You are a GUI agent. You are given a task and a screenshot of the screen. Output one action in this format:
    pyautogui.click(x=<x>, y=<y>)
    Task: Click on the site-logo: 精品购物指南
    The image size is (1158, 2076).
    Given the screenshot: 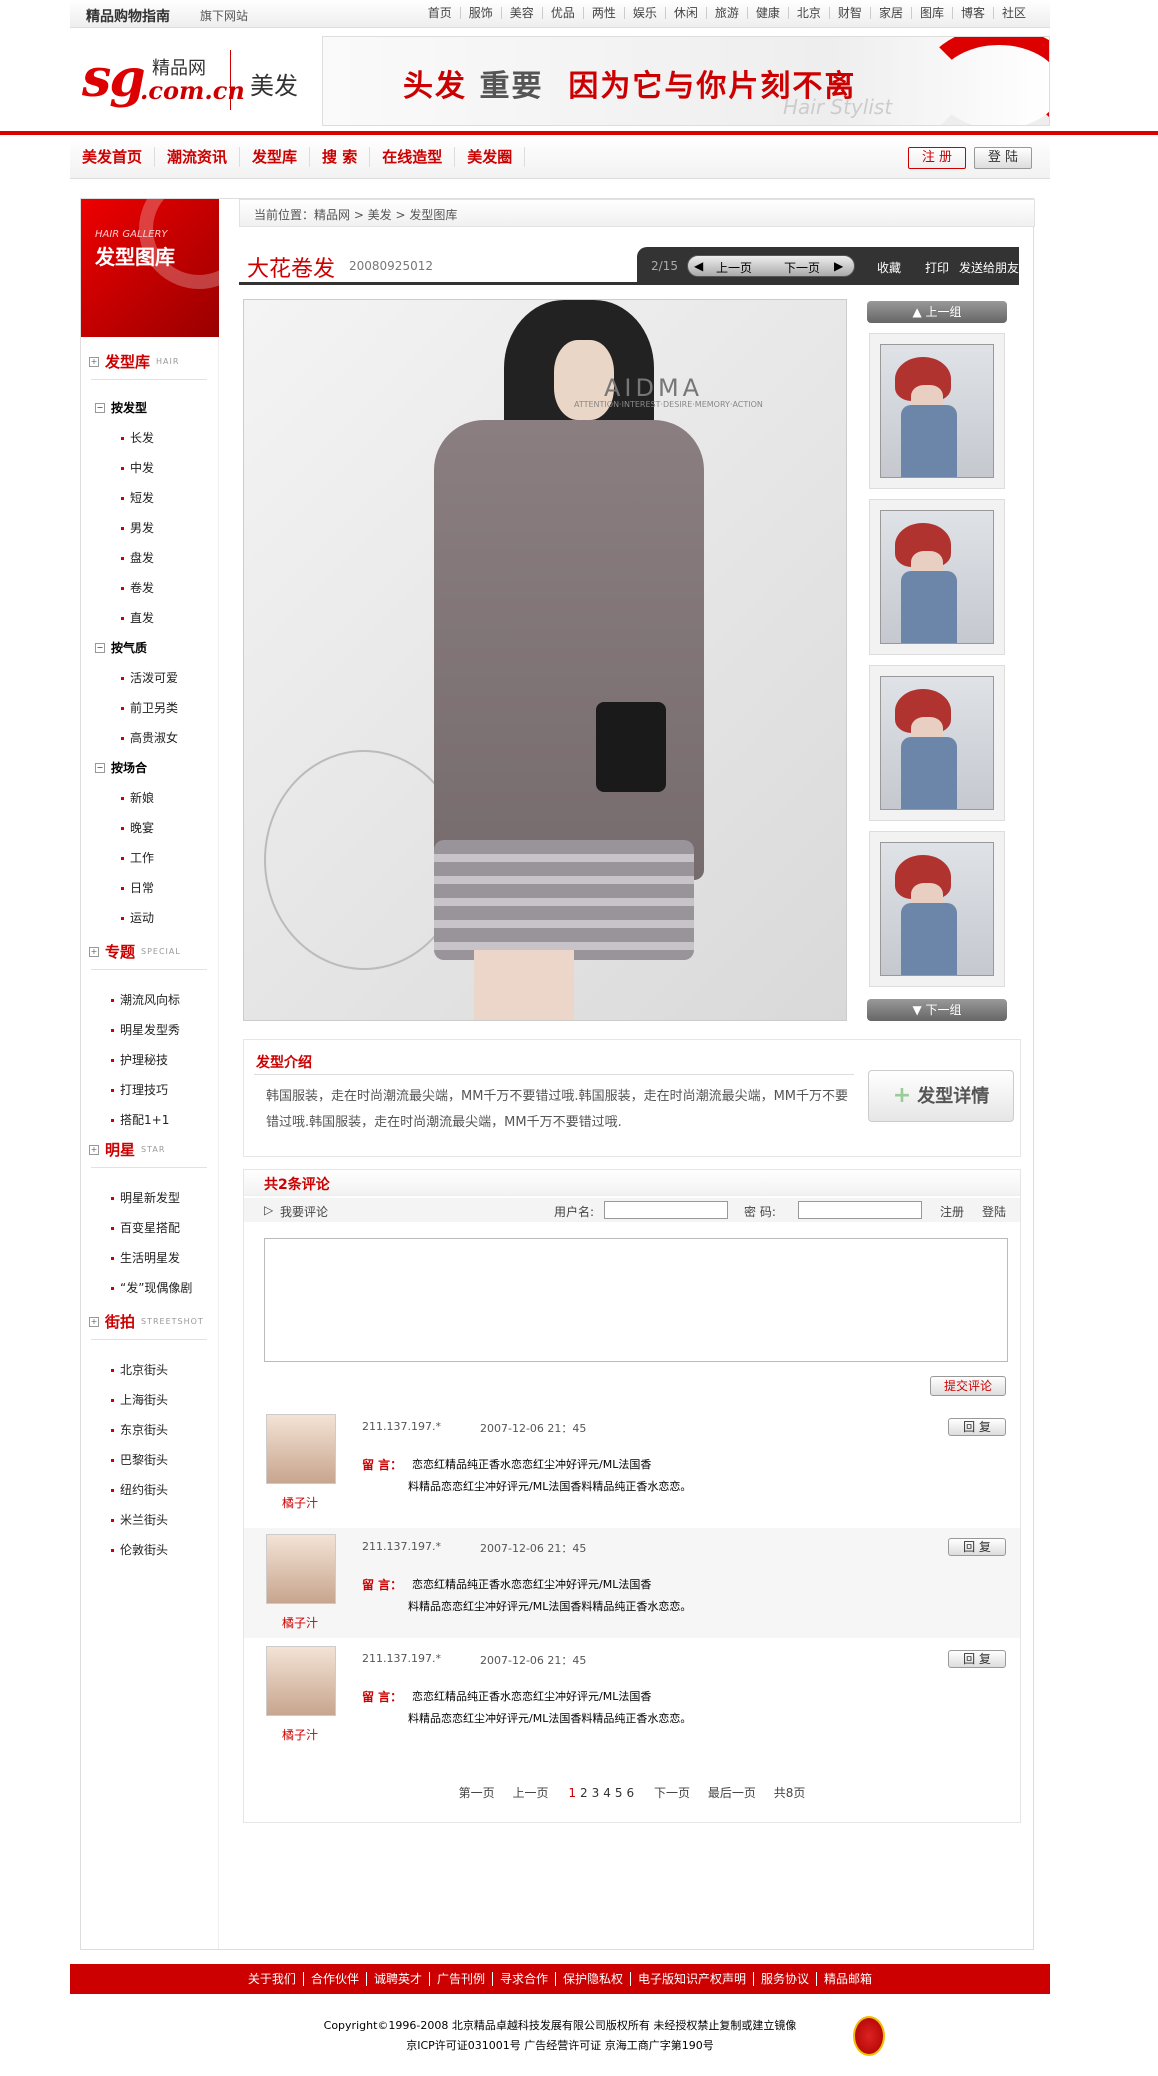 What is the action you would take?
    pyautogui.click(x=128, y=16)
    